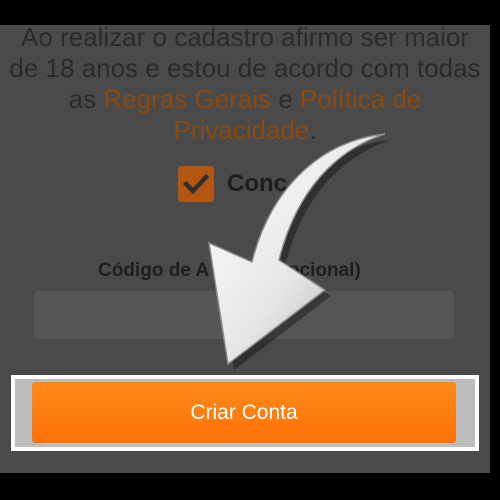  I want to click on code-label-suffix: Opcional), so click(317, 270).